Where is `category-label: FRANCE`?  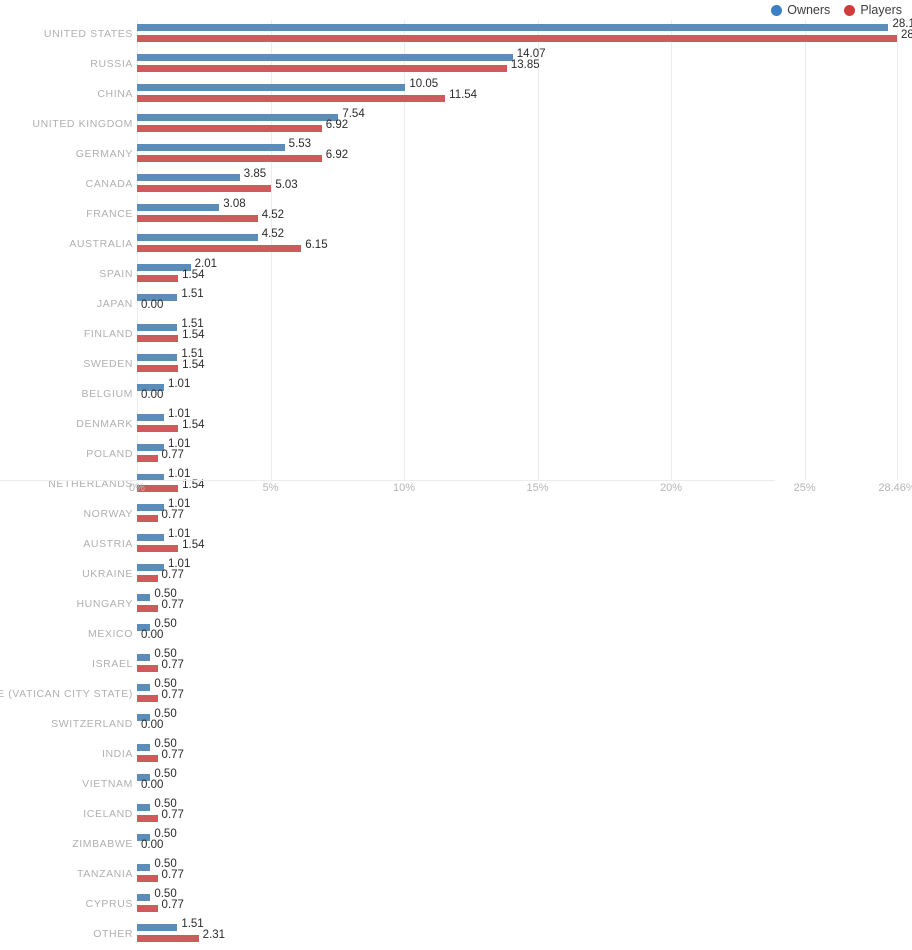
category-label: FRANCE is located at coordinates (109, 214).